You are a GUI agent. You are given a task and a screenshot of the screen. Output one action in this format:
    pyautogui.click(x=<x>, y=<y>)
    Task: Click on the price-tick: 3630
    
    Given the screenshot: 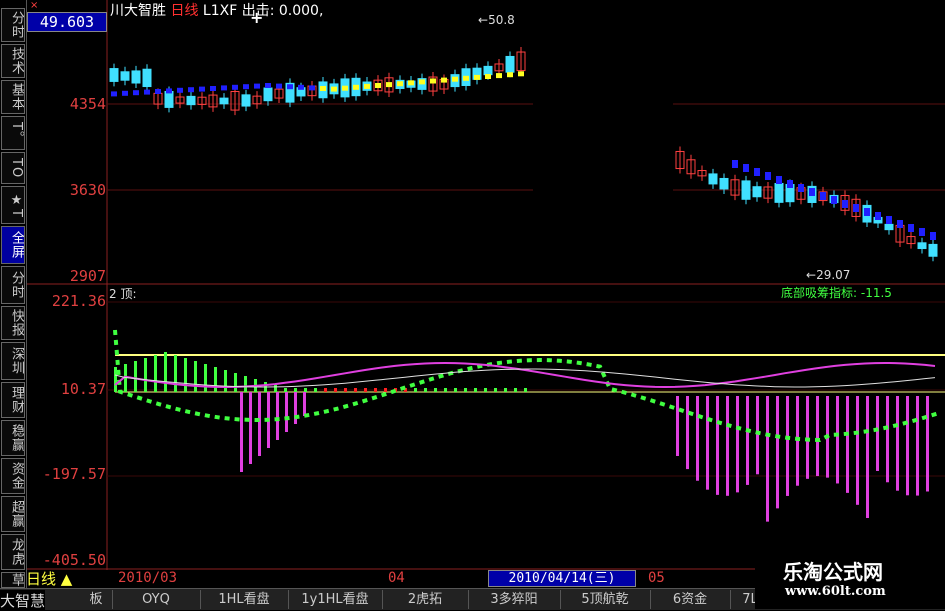 What is the action you would take?
    pyautogui.click(x=87, y=190)
    